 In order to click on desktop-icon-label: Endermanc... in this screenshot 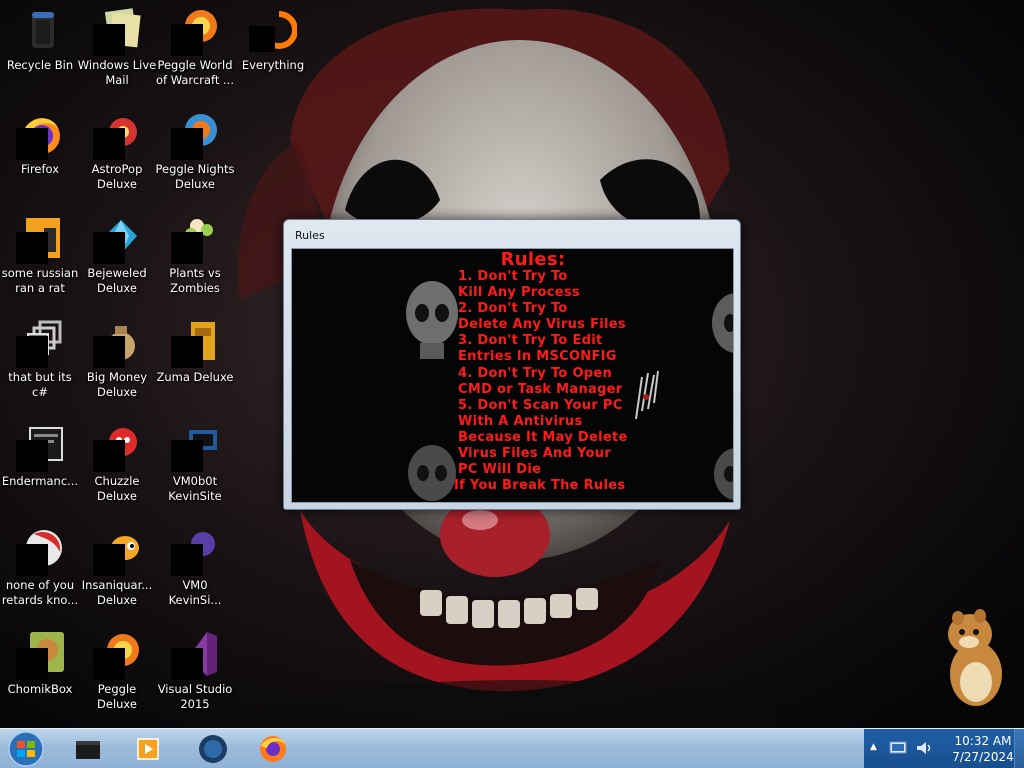, I will do `click(40, 481)`.